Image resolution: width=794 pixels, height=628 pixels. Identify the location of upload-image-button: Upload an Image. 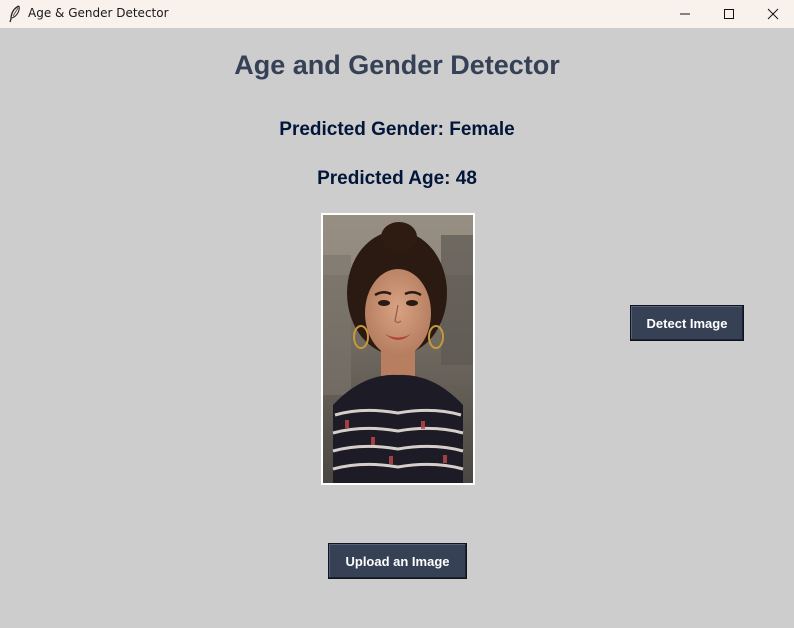
(397, 561).